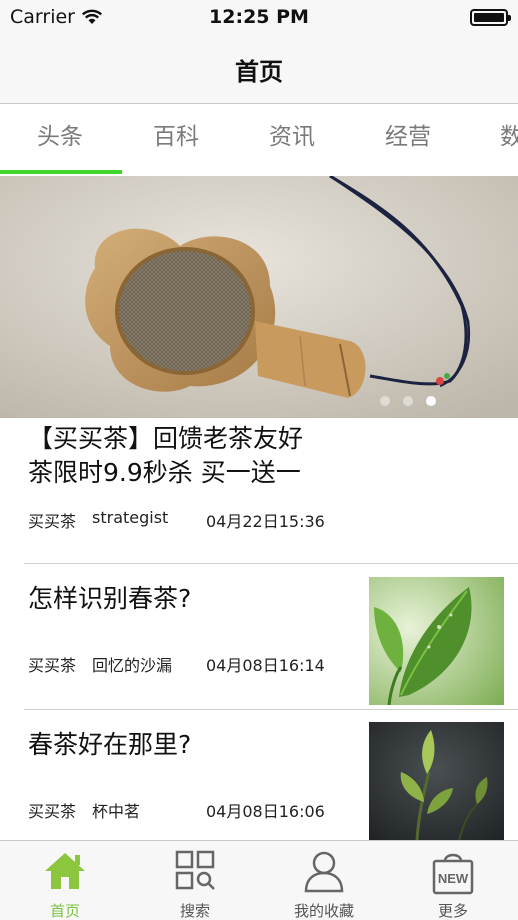  What do you see at coordinates (65, 871) in the screenshot?
I see `home-icon` at bounding box center [65, 871].